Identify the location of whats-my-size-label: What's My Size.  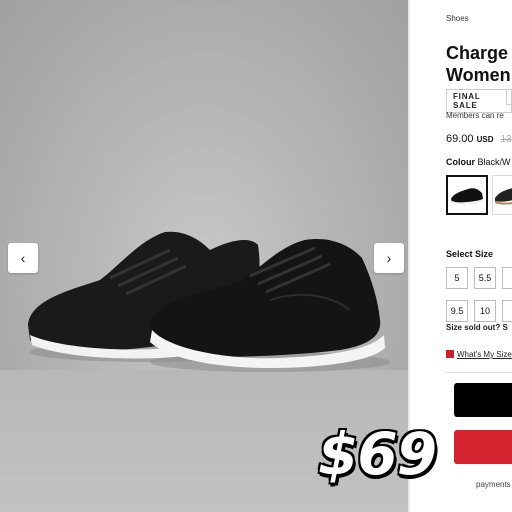
(484, 354).